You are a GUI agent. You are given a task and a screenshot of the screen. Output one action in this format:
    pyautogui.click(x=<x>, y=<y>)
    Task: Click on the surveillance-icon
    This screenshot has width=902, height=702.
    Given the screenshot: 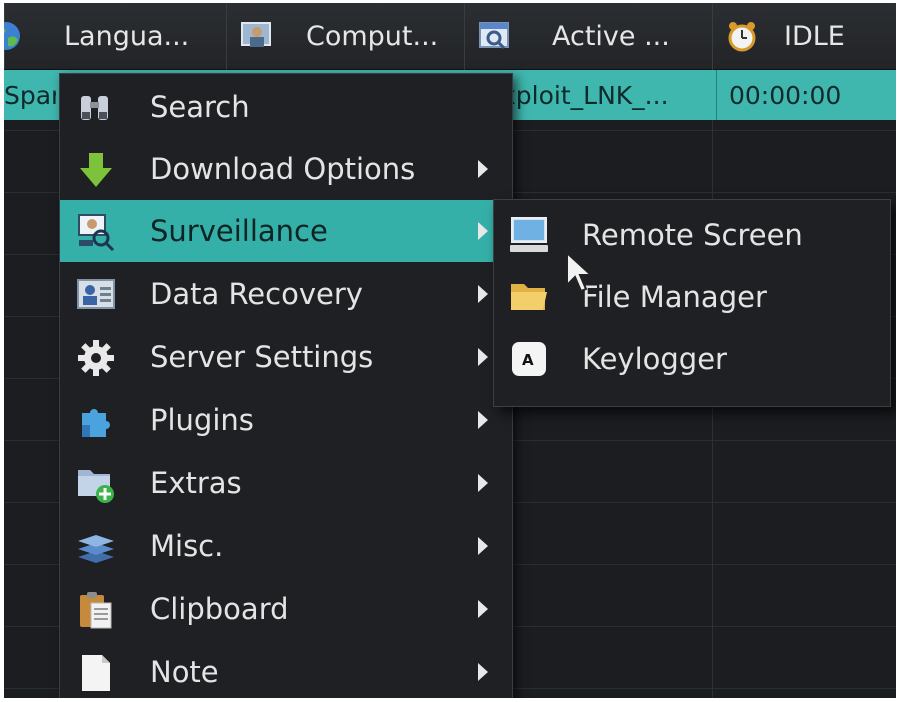 What is the action you would take?
    pyautogui.click(x=96, y=233)
    